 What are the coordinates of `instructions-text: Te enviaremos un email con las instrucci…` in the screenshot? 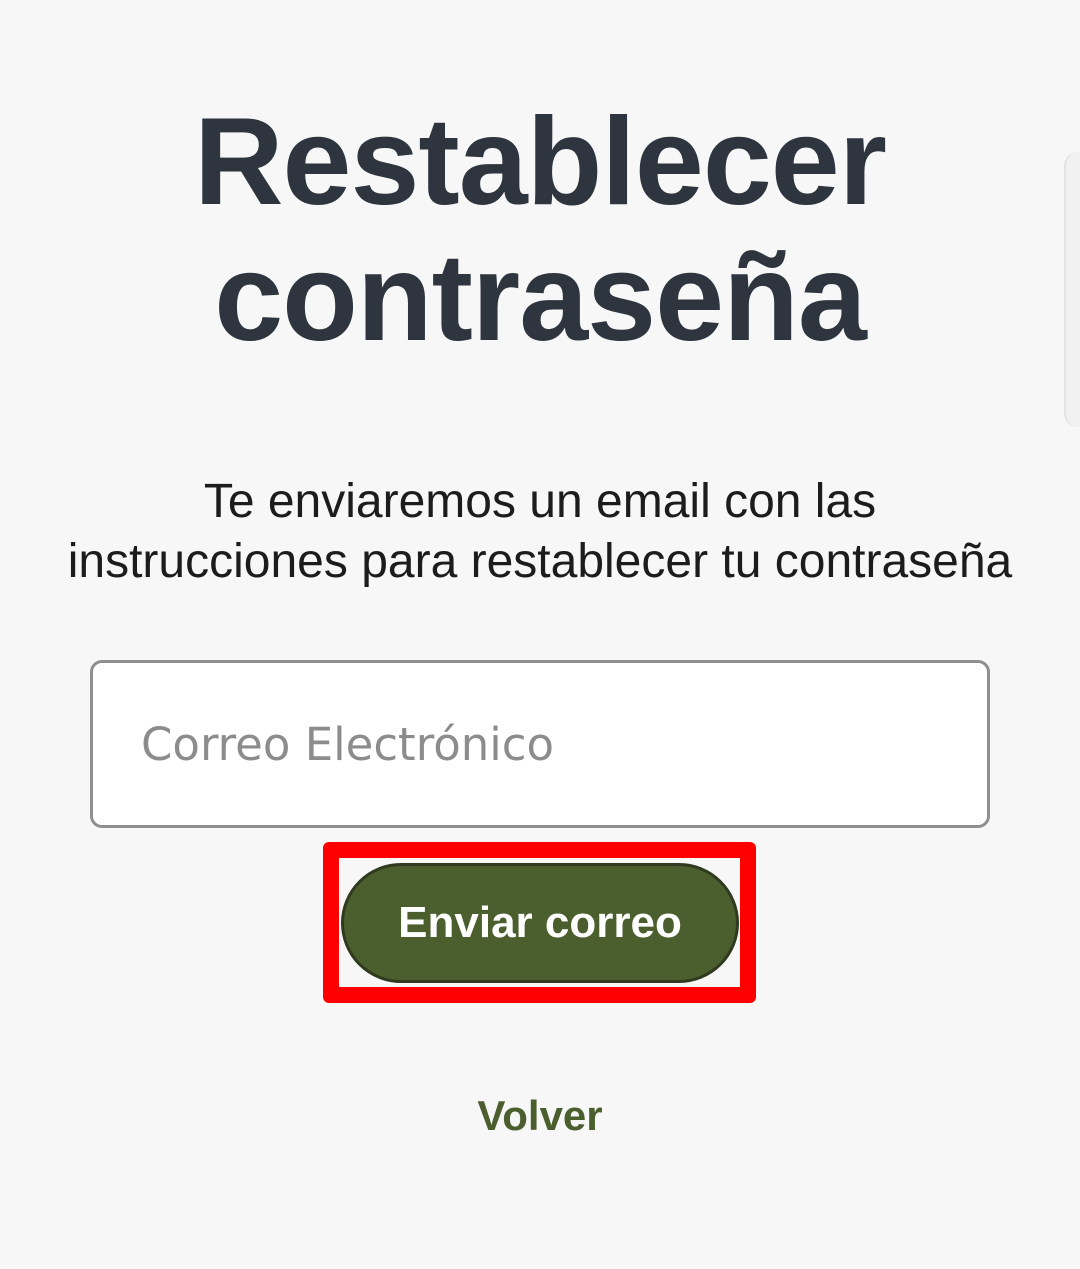 It's located at (540, 532).